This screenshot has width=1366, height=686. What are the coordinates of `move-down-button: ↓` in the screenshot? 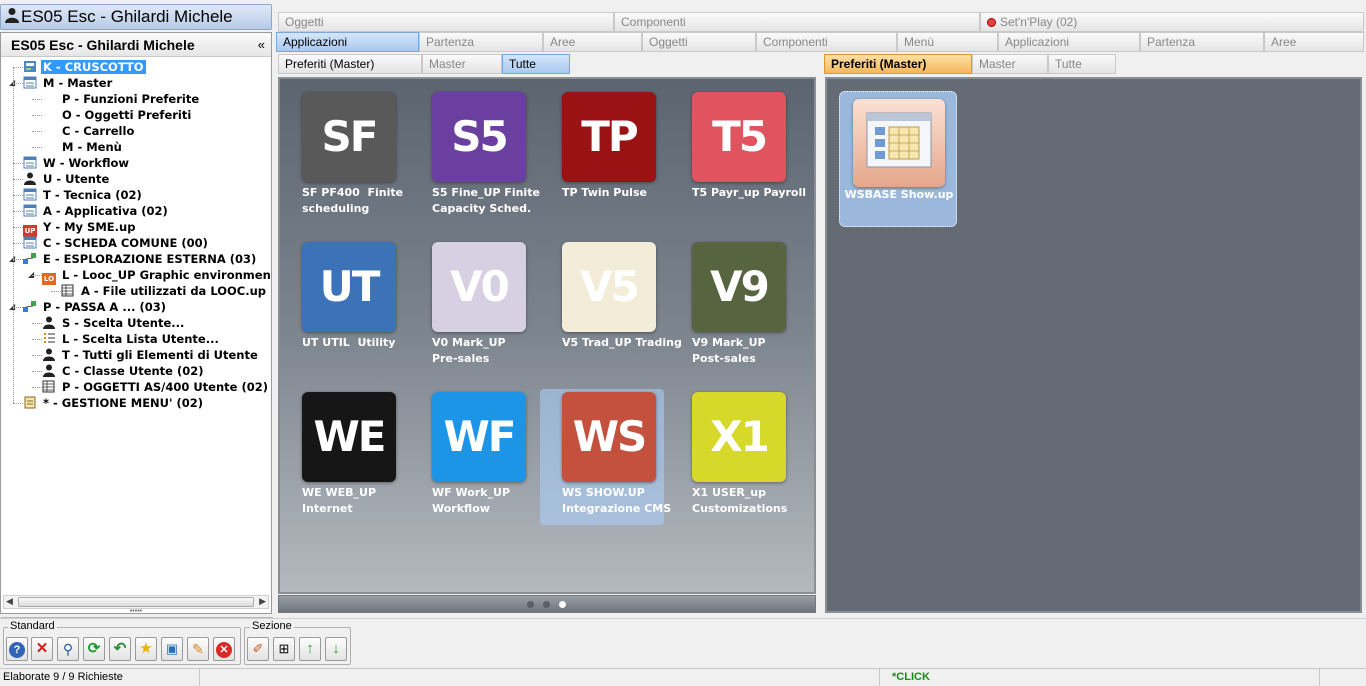 It's located at (336, 649).